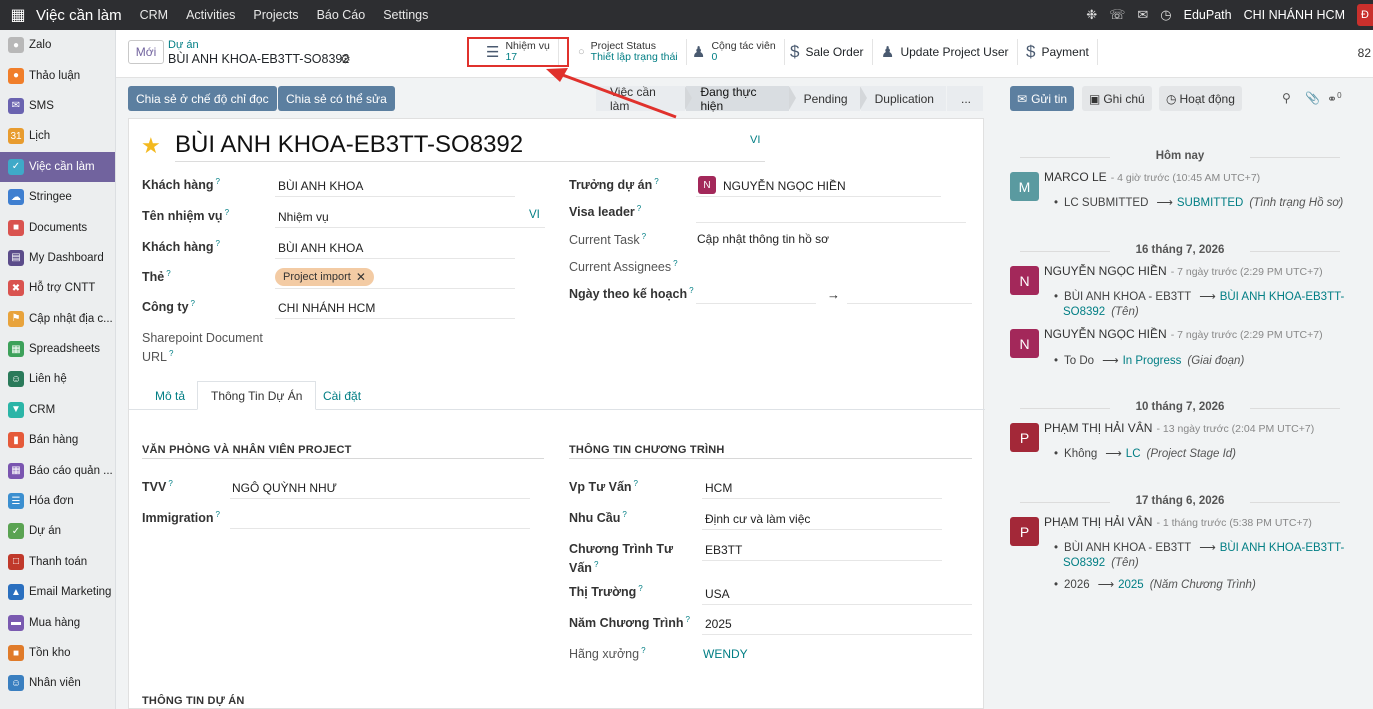  Describe the element at coordinates (1142, 15) in the screenshot. I see `chat-icon: ✉` at that location.